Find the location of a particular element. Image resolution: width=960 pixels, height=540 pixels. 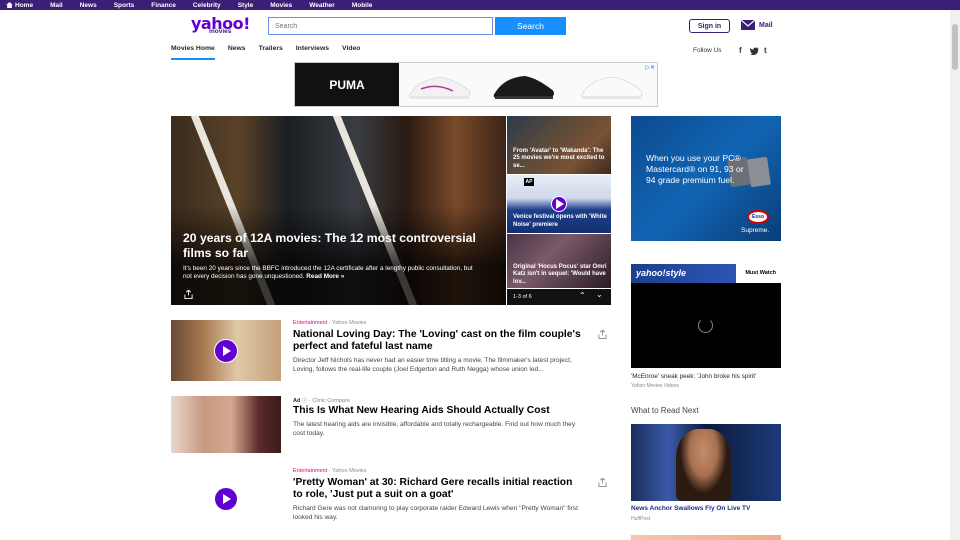

pager-label: 1-3 of 6 is located at coordinates (522, 297).